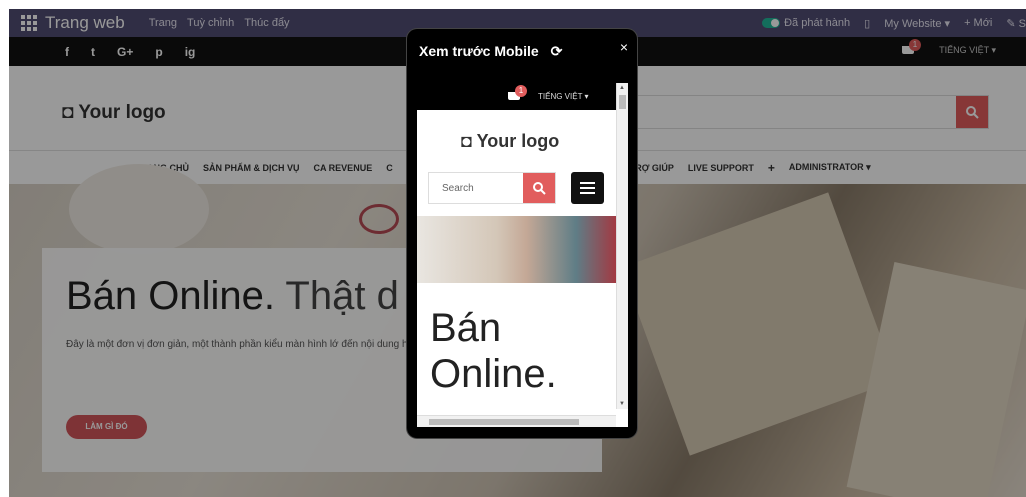 The image size is (1026, 497). What do you see at coordinates (521, 91) in the screenshot?
I see `mobile-cart-count-badge: 1` at bounding box center [521, 91].